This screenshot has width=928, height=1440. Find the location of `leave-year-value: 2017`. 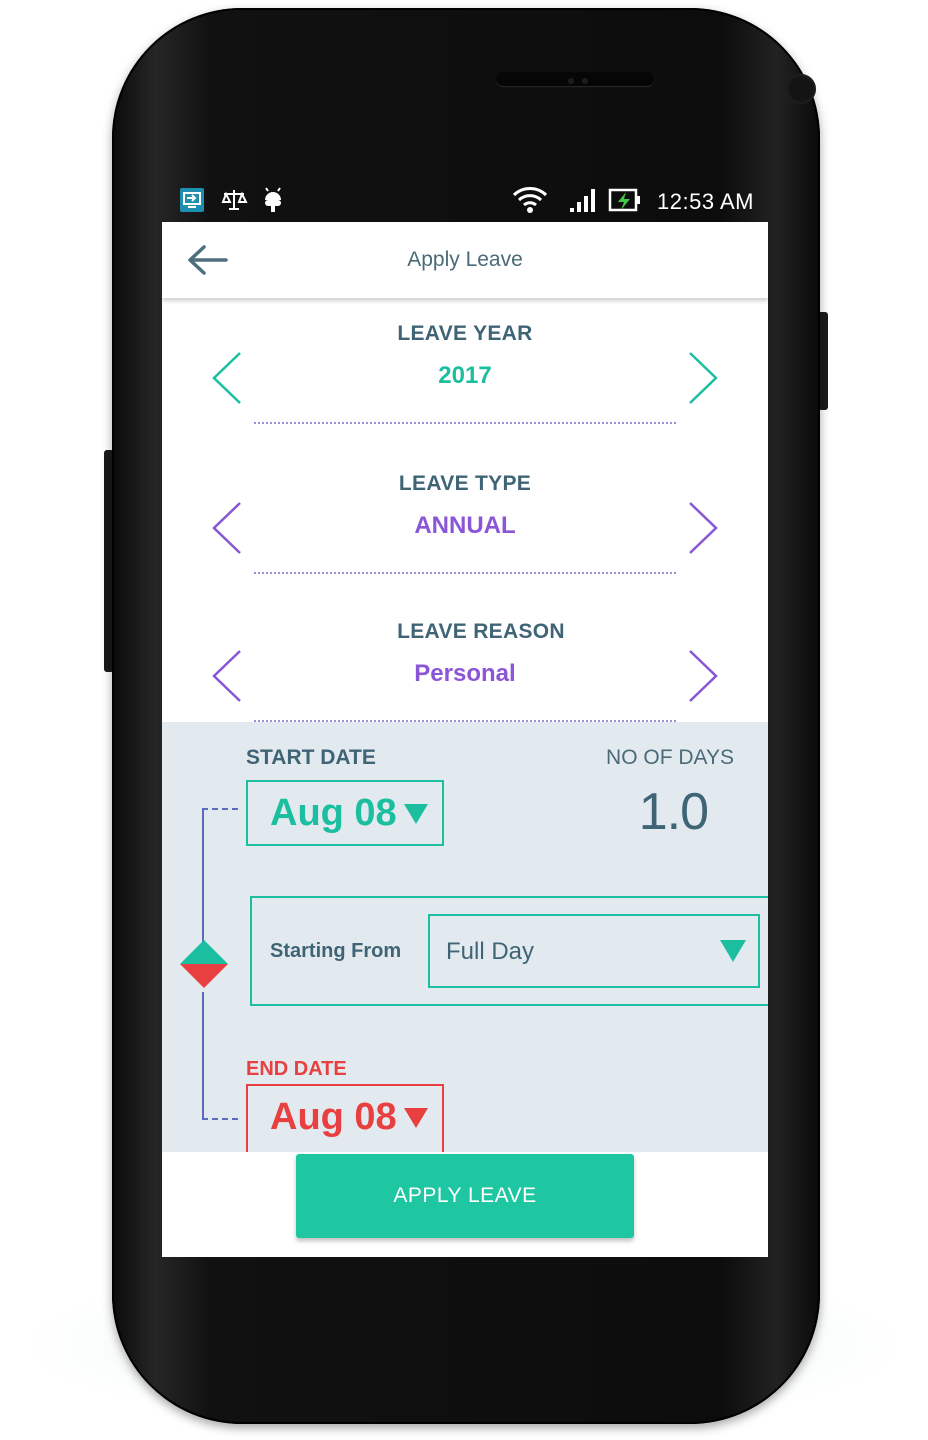

leave-year-value: 2017 is located at coordinates (465, 375).